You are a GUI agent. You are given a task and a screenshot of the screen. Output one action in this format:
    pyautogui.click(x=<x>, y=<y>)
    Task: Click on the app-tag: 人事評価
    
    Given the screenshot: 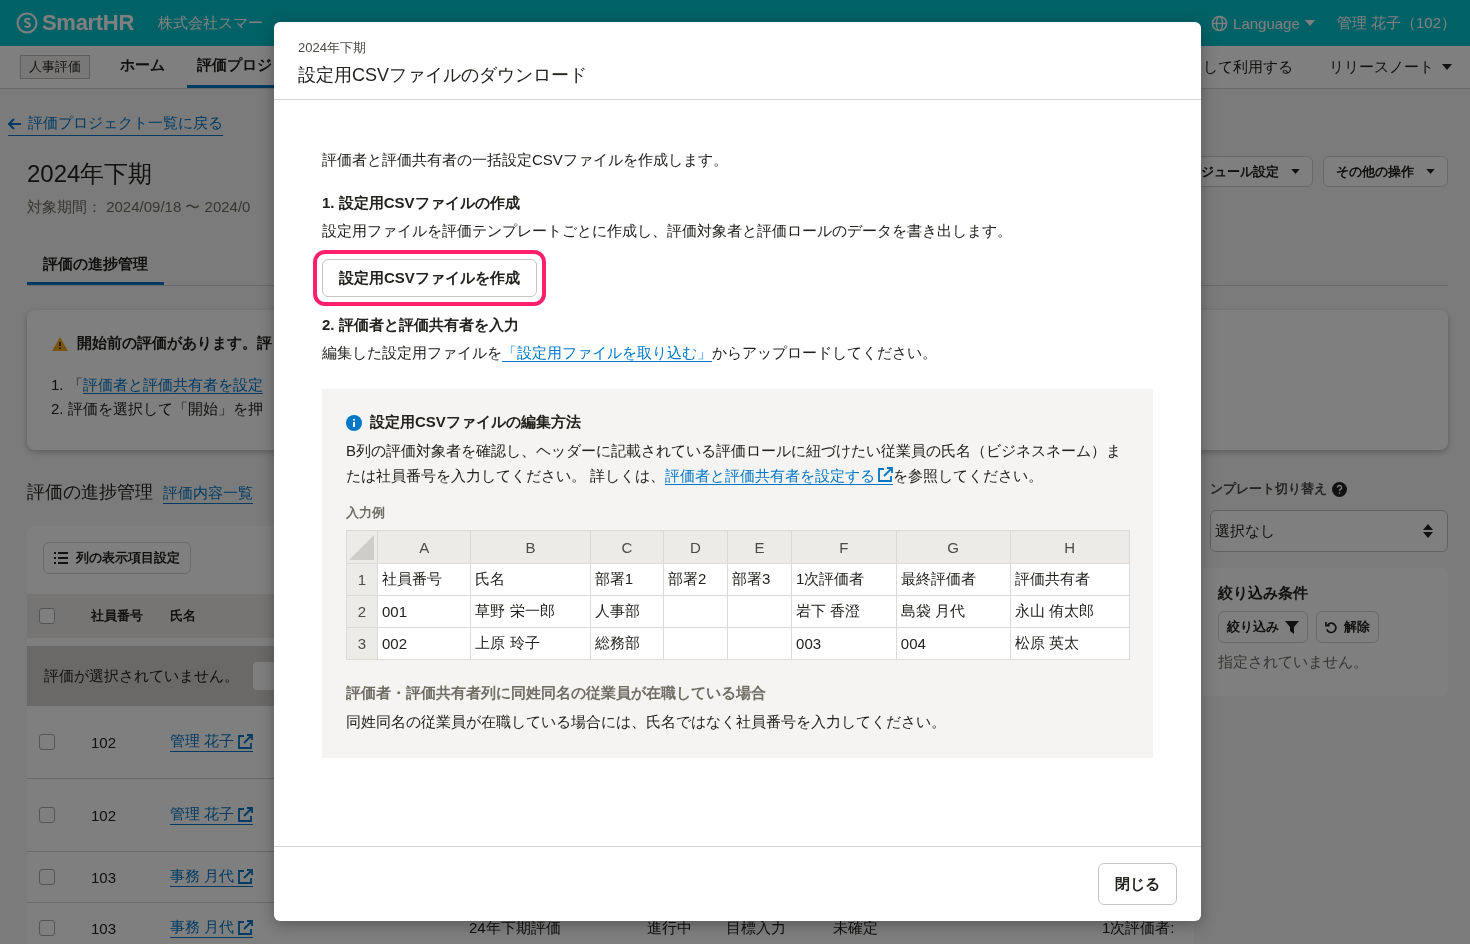 What is the action you would take?
    pyautogui.click(x=55, y=67)
    